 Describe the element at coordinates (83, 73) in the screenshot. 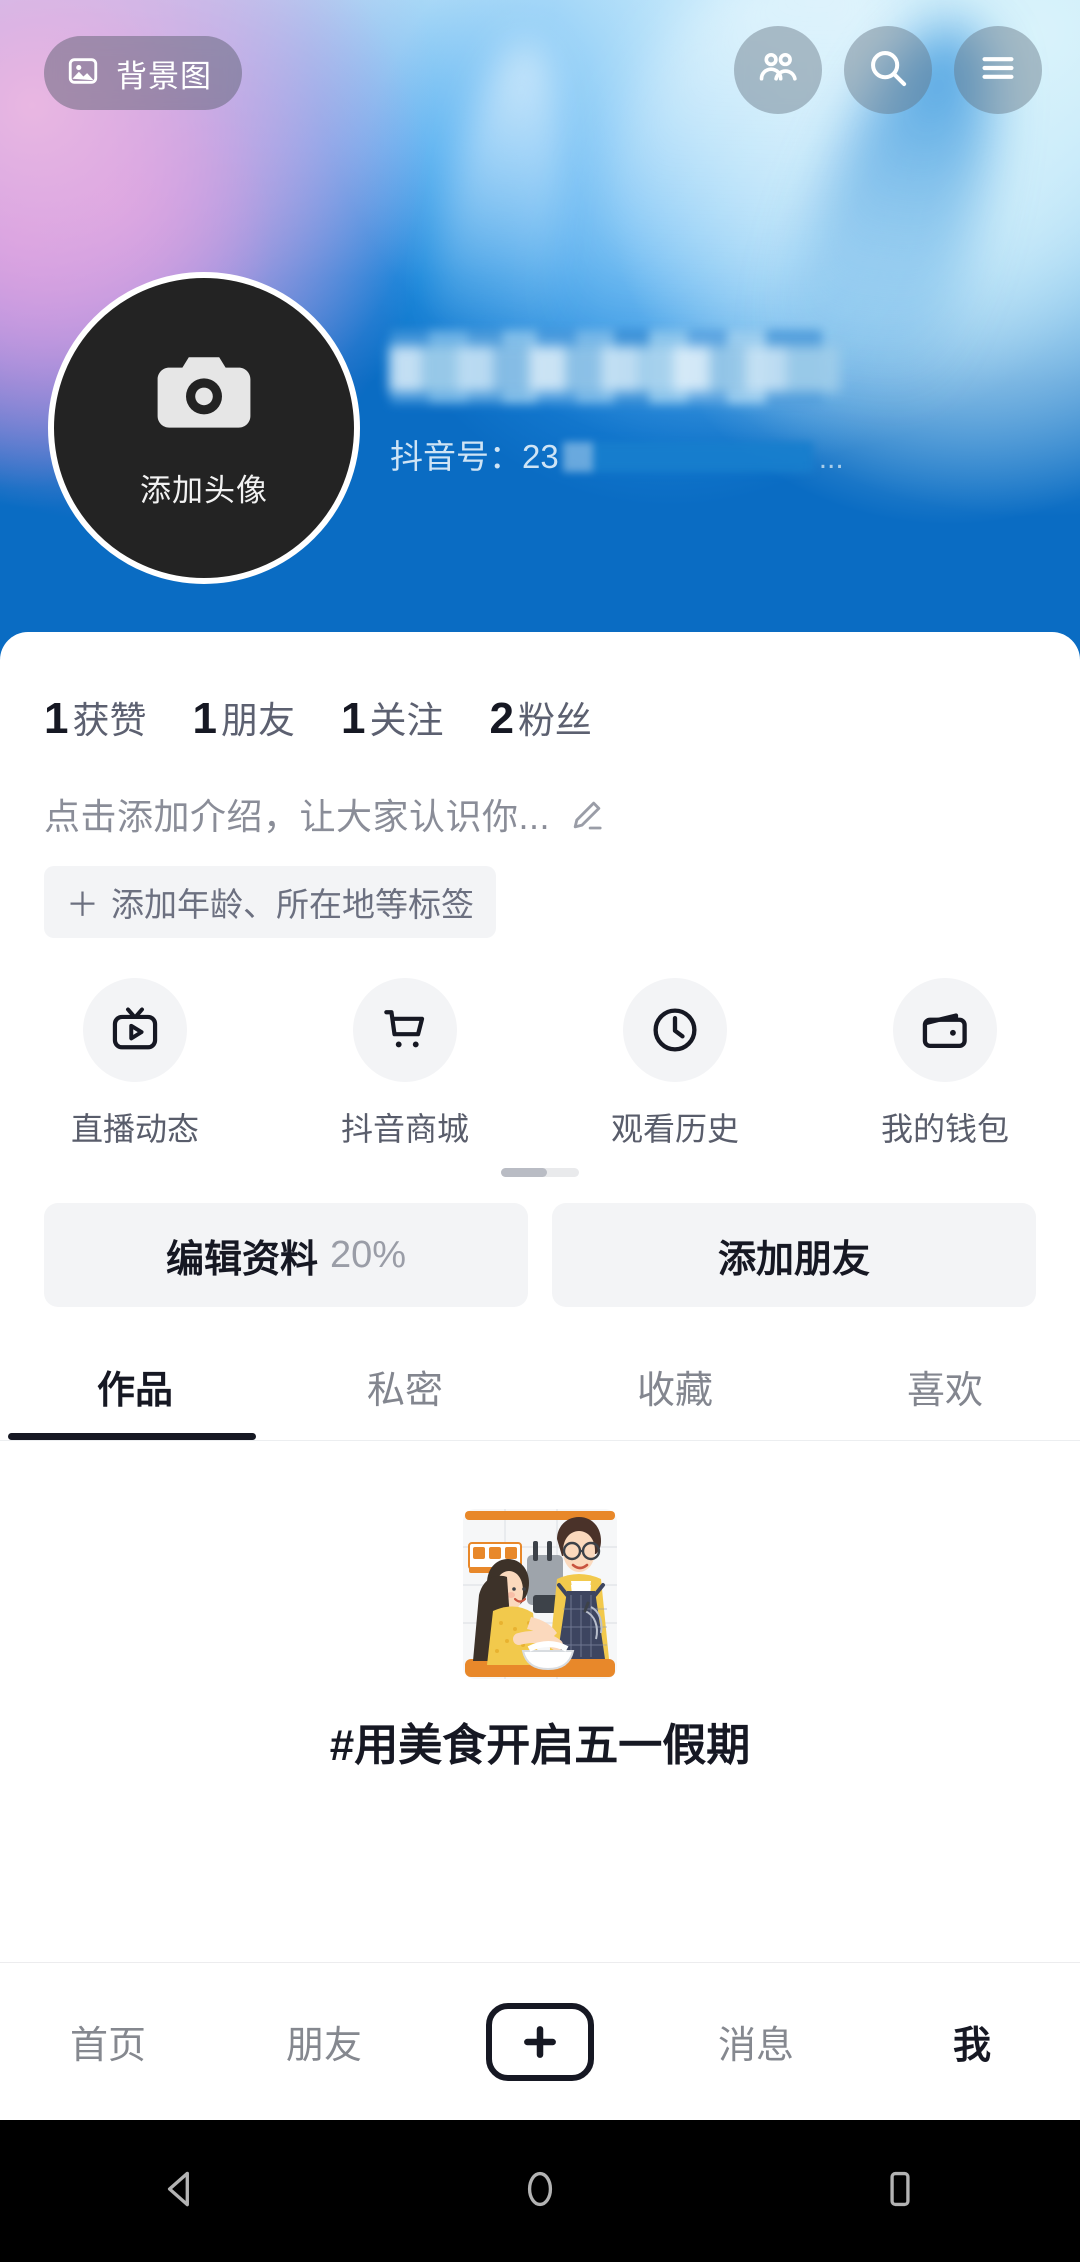

I see `image-icon` at that location.